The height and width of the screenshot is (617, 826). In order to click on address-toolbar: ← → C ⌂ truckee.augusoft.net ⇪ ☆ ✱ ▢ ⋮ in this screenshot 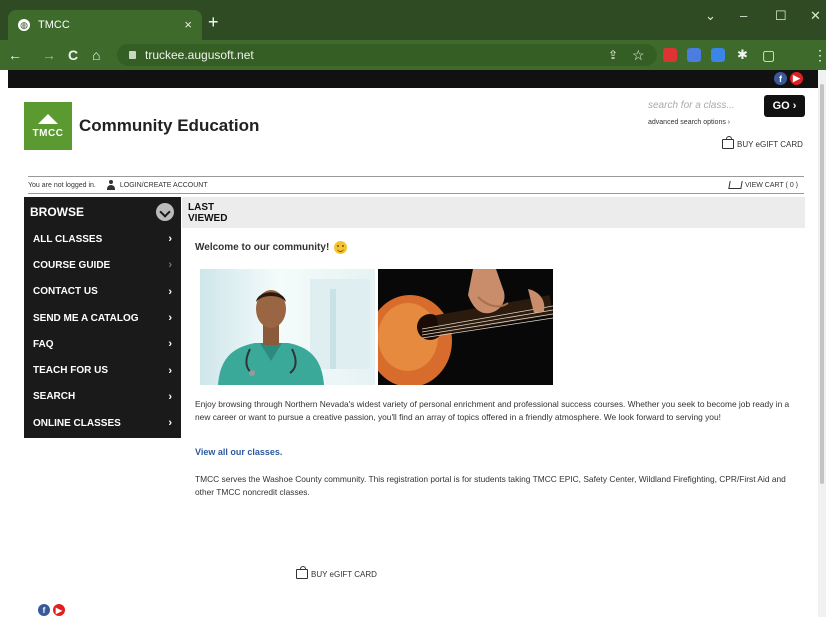, I will do `click(413, 55)`.